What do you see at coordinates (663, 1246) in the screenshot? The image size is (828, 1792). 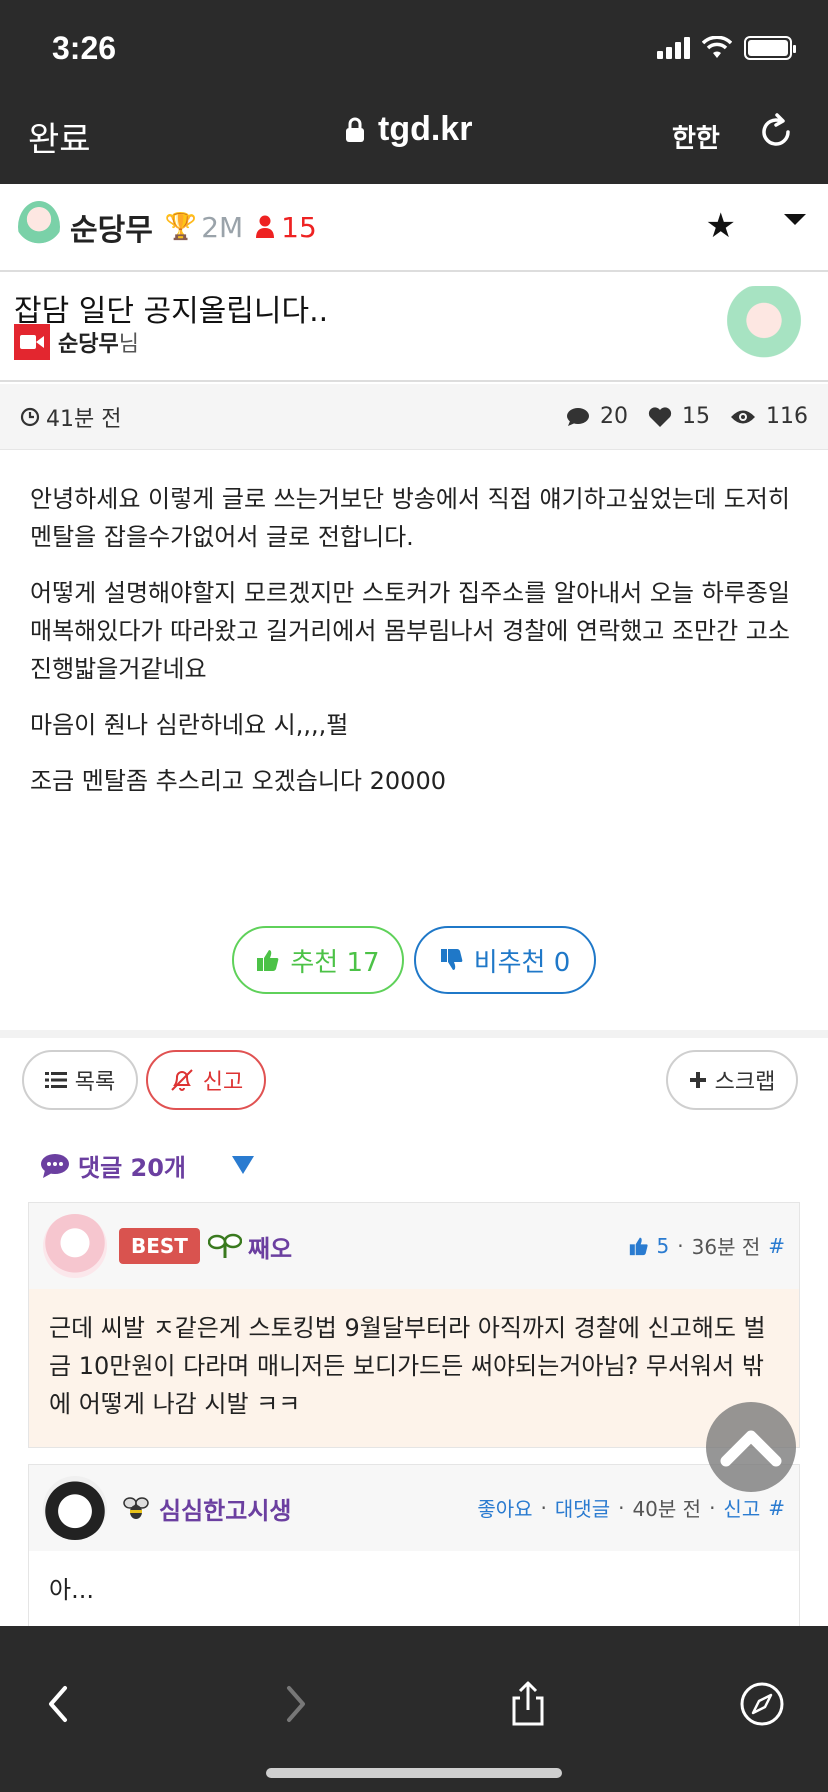 I see `comment-likes: 5` at bounding box center [663, 1246].